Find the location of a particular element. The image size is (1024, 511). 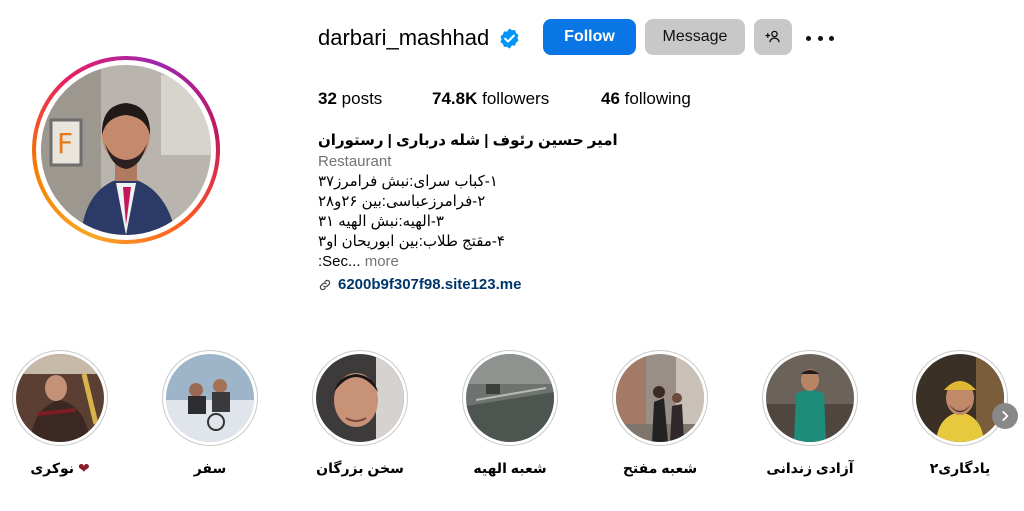

posts-stat: 32 posts is located at coordinates (350, 99).